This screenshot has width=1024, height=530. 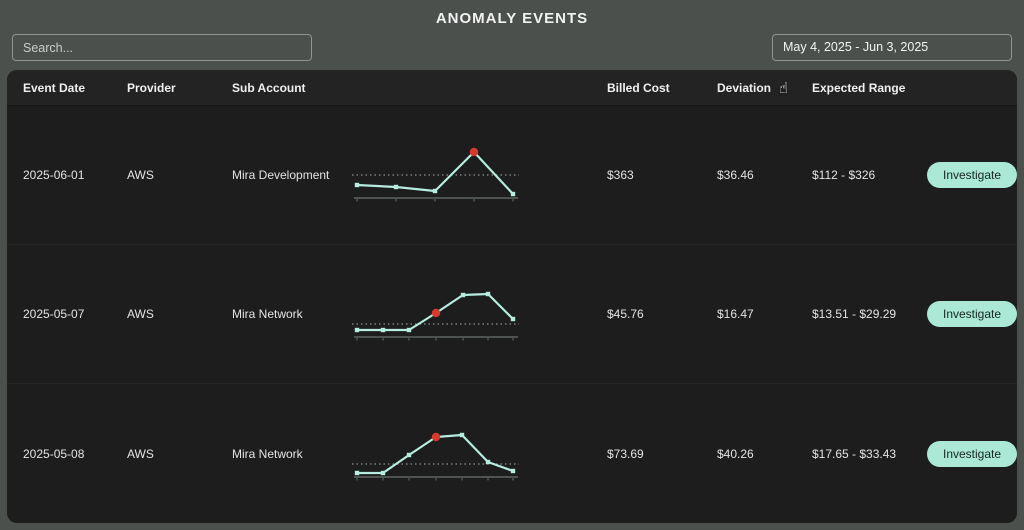 I want to click on column-header-expected-range: Expected Range, so click(x=869, y=88).